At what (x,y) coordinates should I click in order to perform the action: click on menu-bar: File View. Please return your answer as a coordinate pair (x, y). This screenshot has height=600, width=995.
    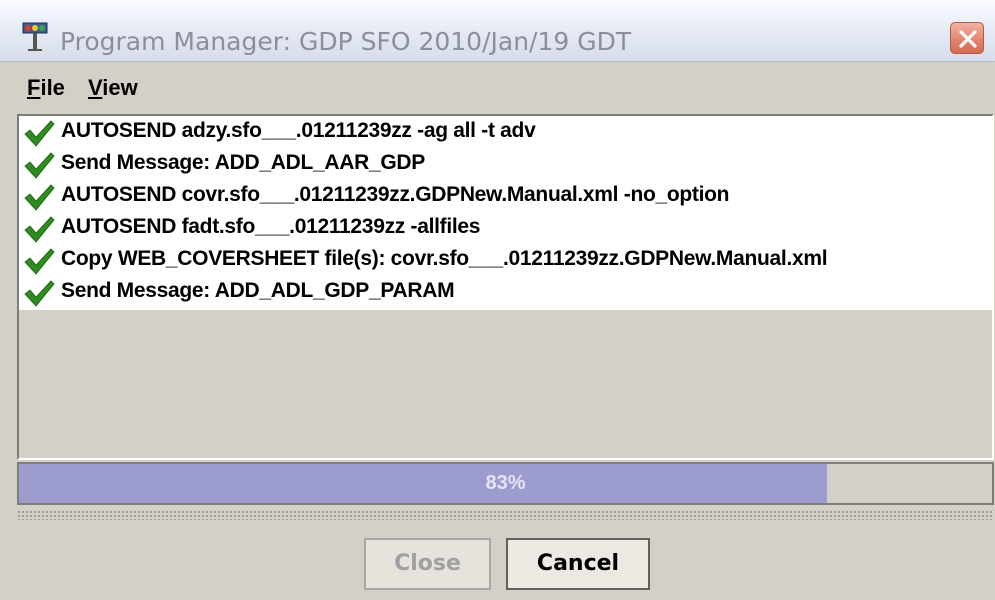
    Looking at the image, I should click on (497, 86).